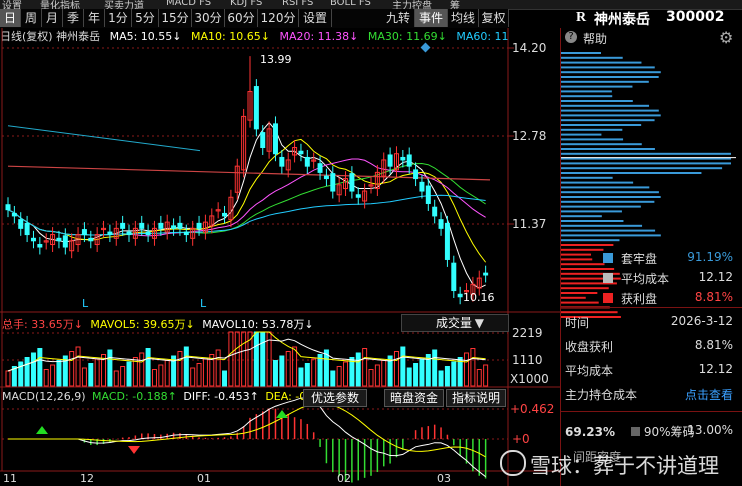  Describe the element at coordinates (513, 463) in the screenshot. I see `snowball-logo-icon` at that location.